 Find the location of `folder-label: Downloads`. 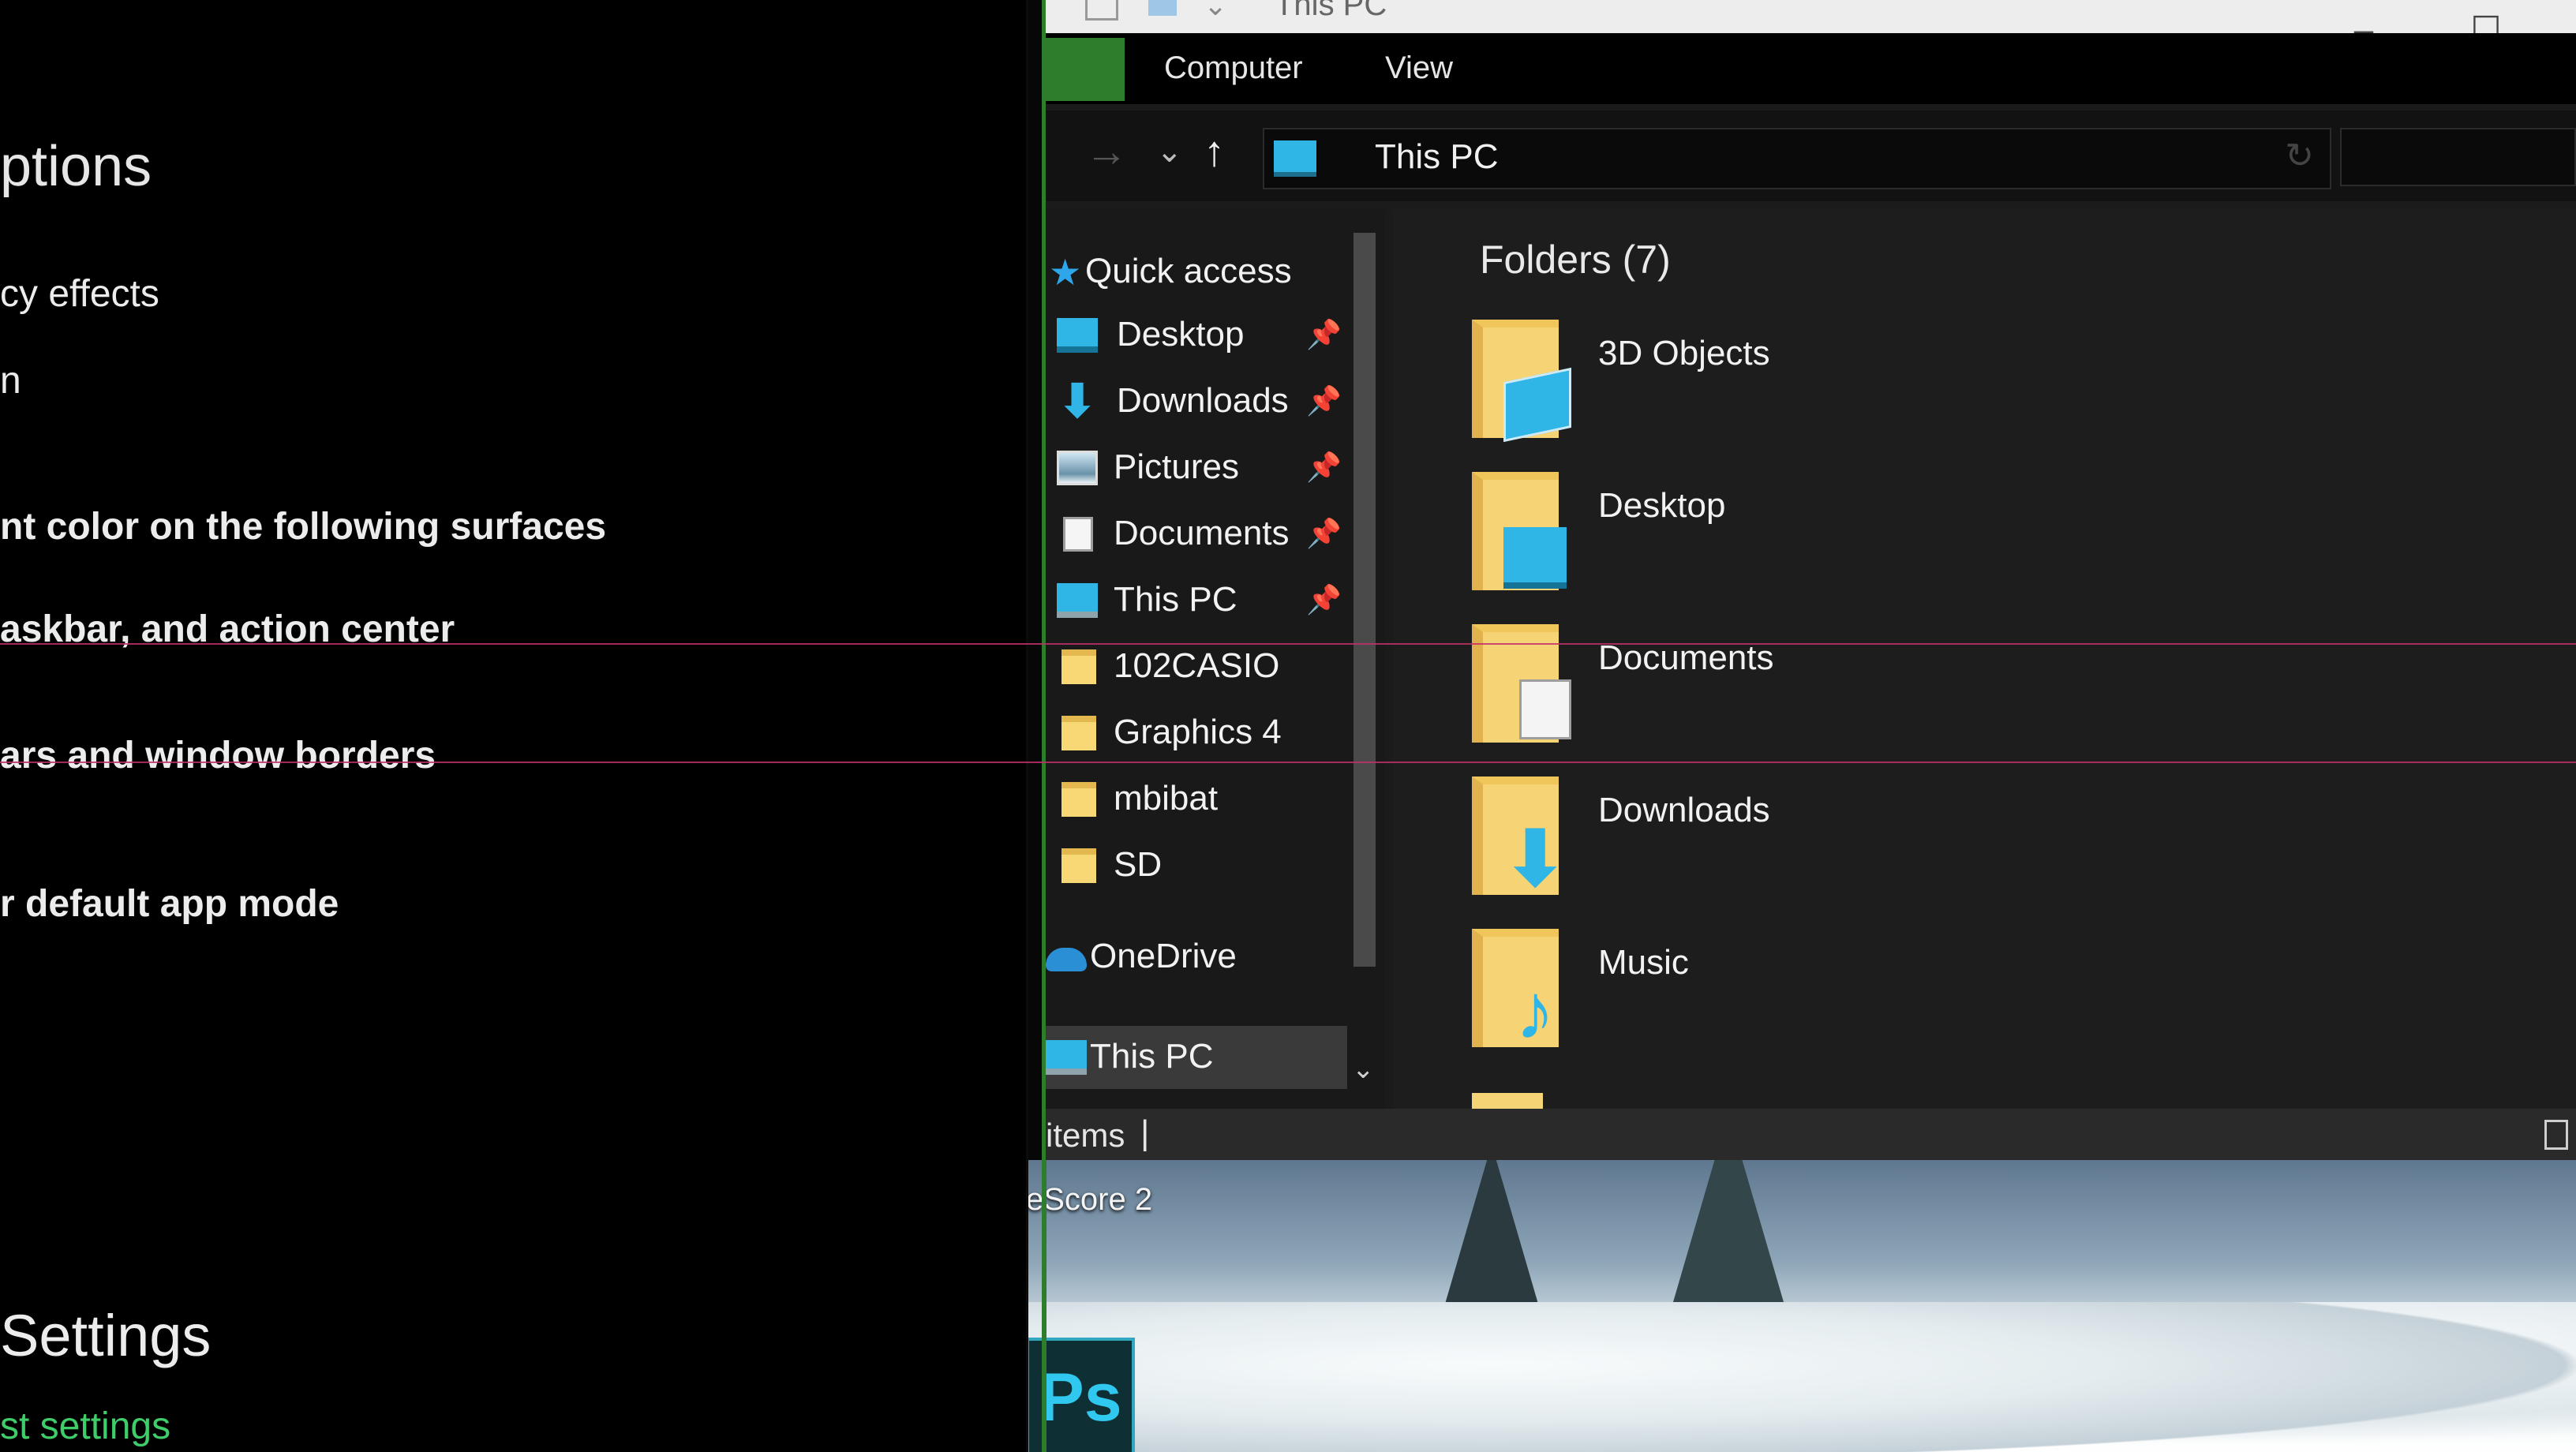

folder-label: Downloads is located at coordinates (1684, 810).